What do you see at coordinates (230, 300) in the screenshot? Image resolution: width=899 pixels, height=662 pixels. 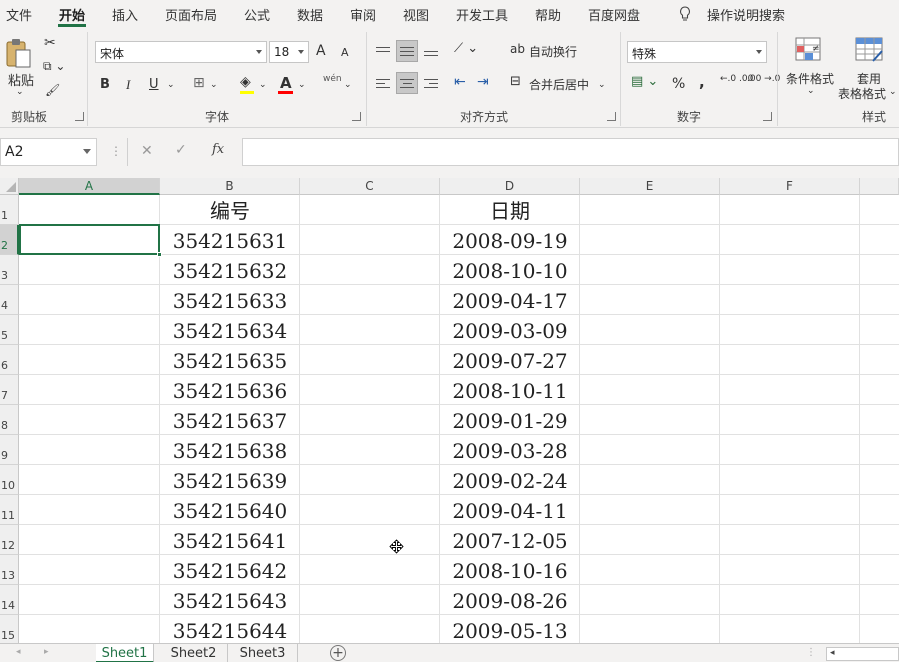 I see `cell-id: 354215633` at bounding box center [230, 300].